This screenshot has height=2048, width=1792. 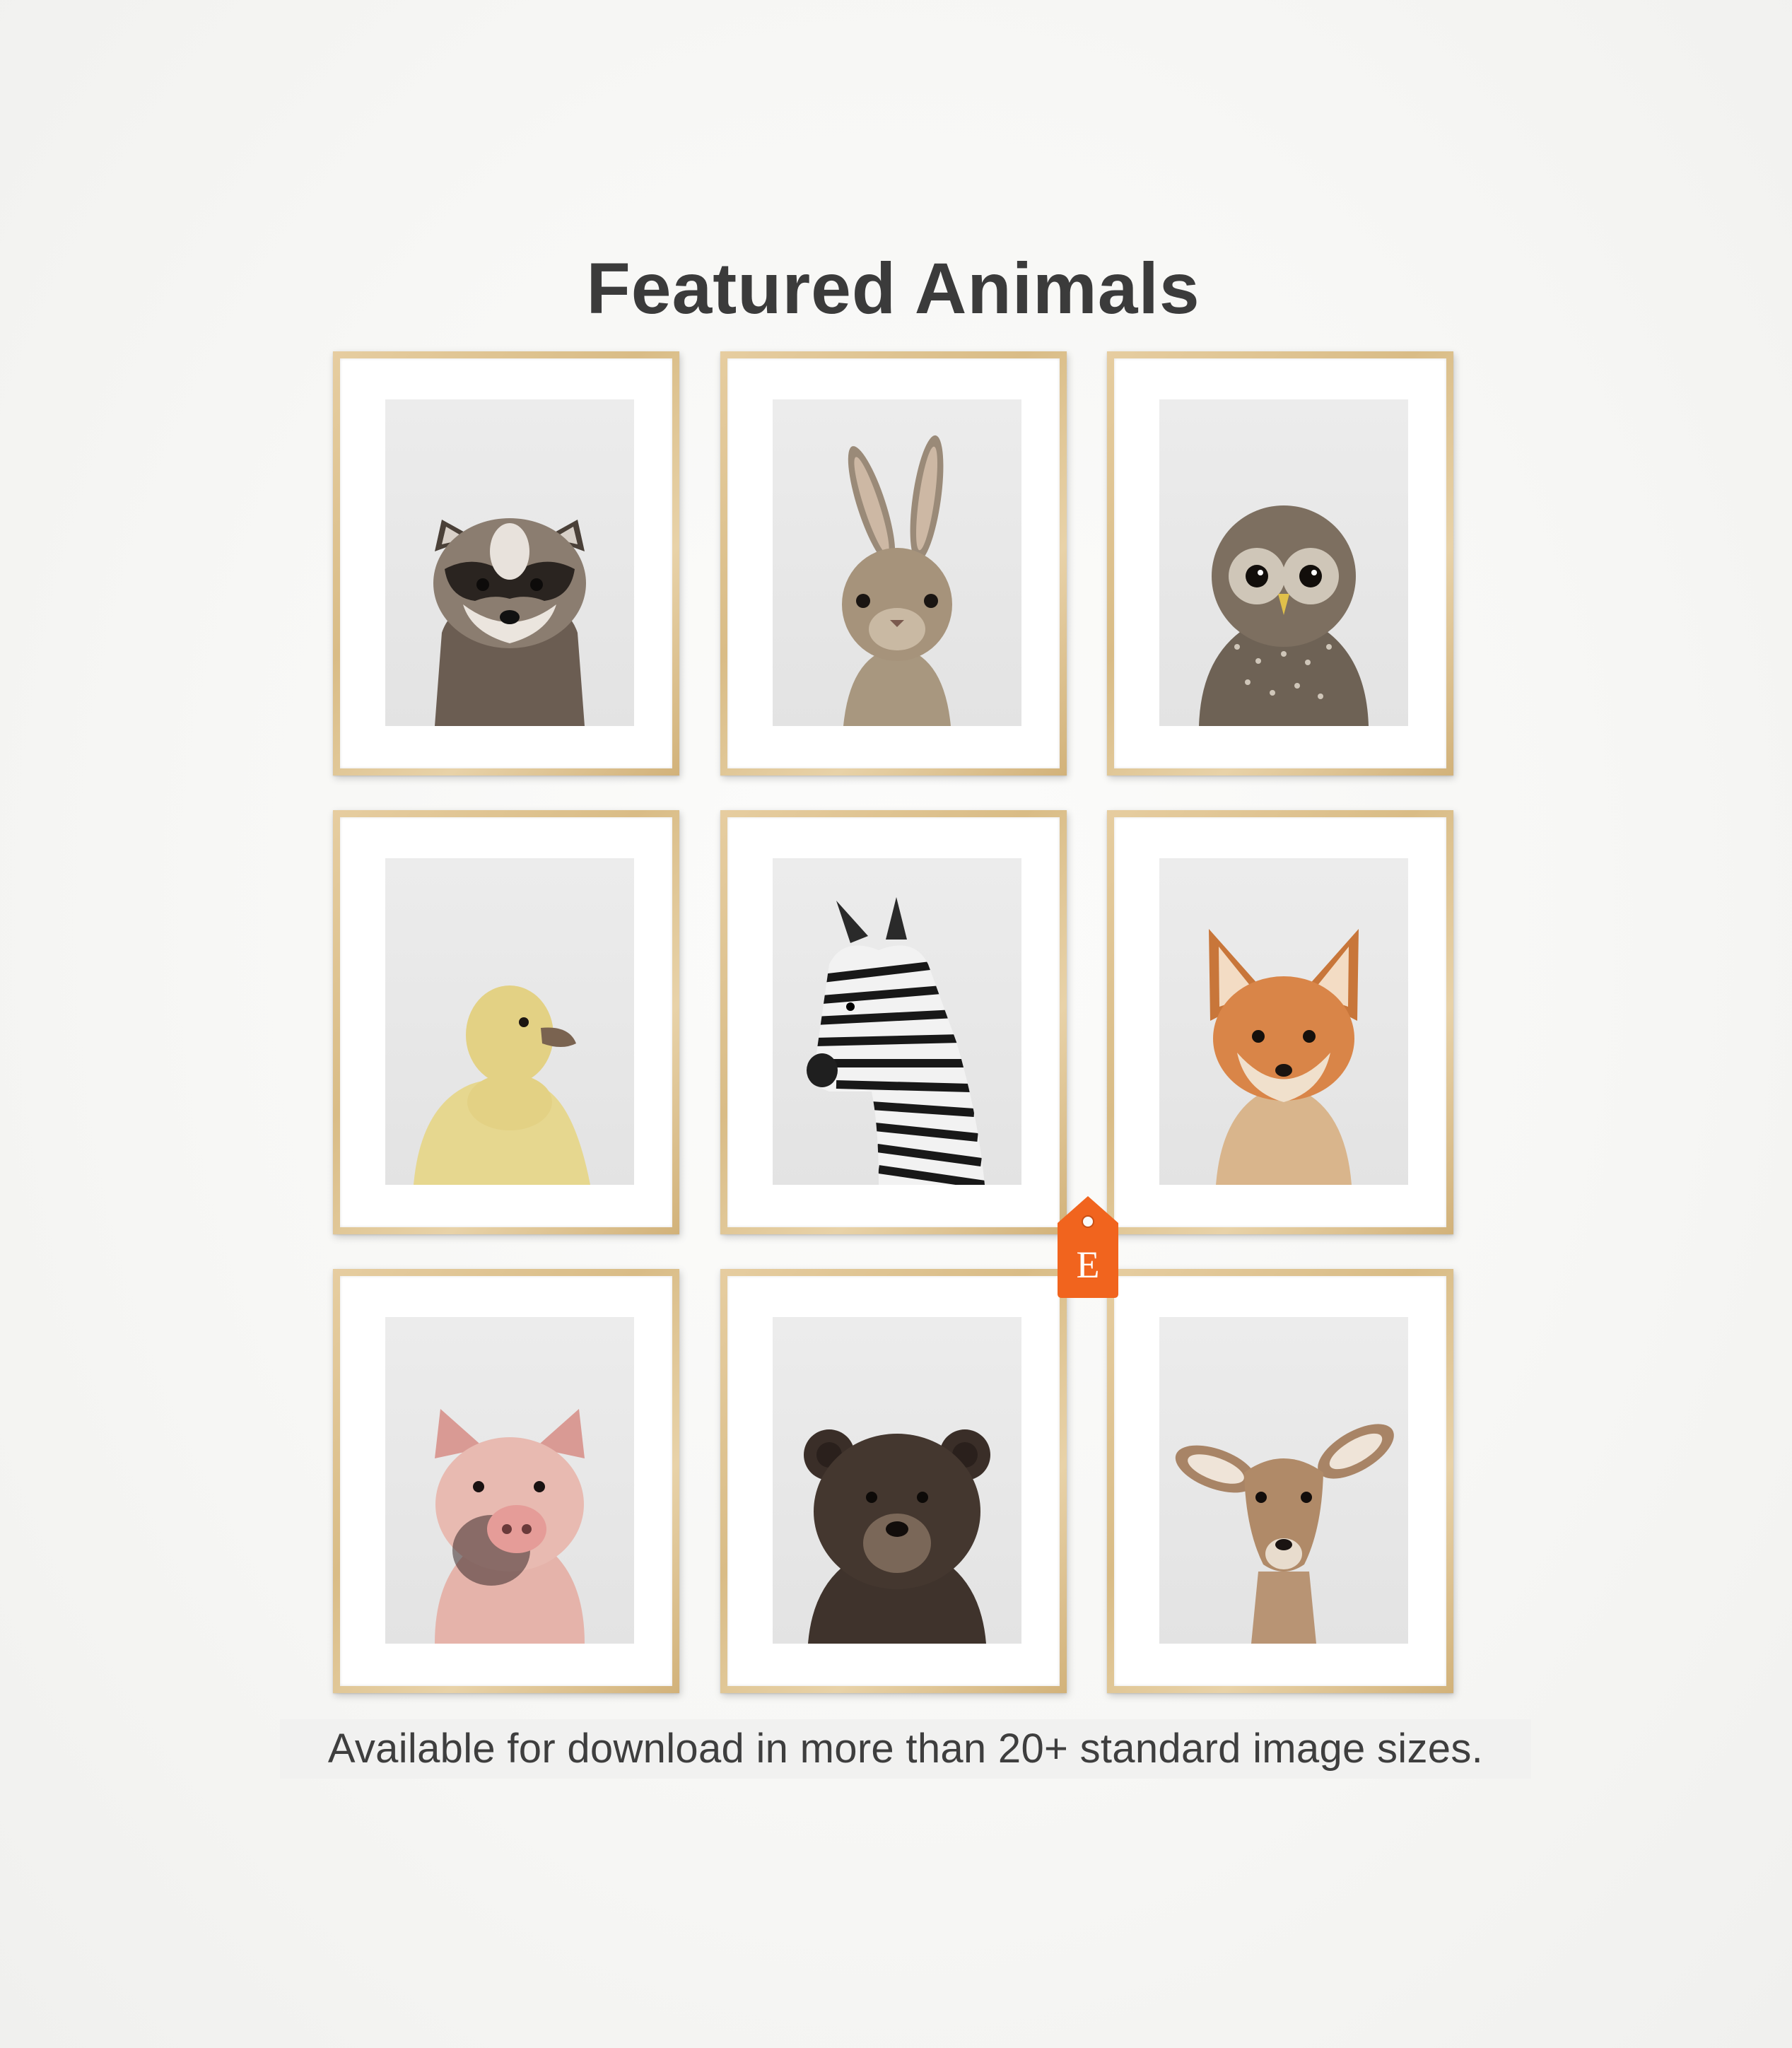 I want to click on etsy-tag-icon: E, so click(x=1088, y=1247).